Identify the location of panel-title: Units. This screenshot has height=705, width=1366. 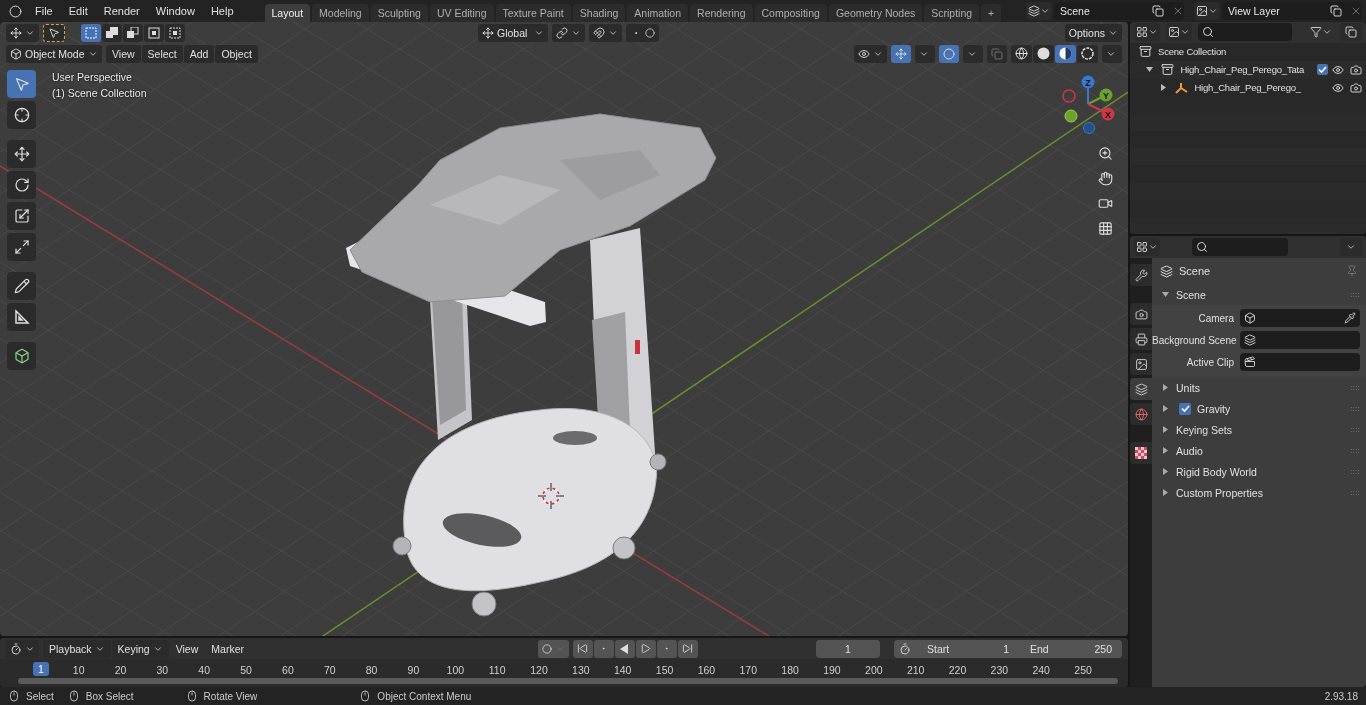
(1261, 387).